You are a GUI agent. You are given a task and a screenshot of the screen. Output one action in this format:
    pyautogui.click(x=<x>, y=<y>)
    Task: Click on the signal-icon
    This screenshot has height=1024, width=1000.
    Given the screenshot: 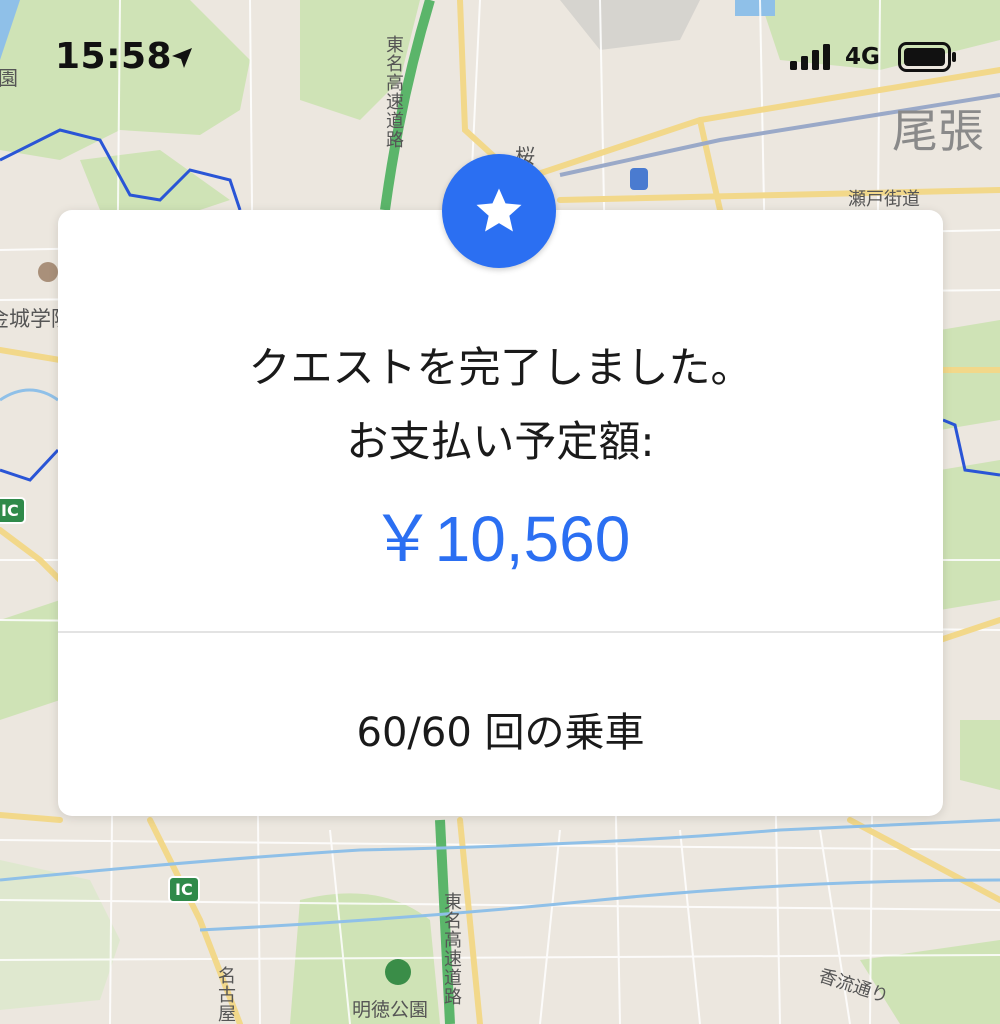 What is the action you would take?
    pyautogui.click(x=810, y=57)
    